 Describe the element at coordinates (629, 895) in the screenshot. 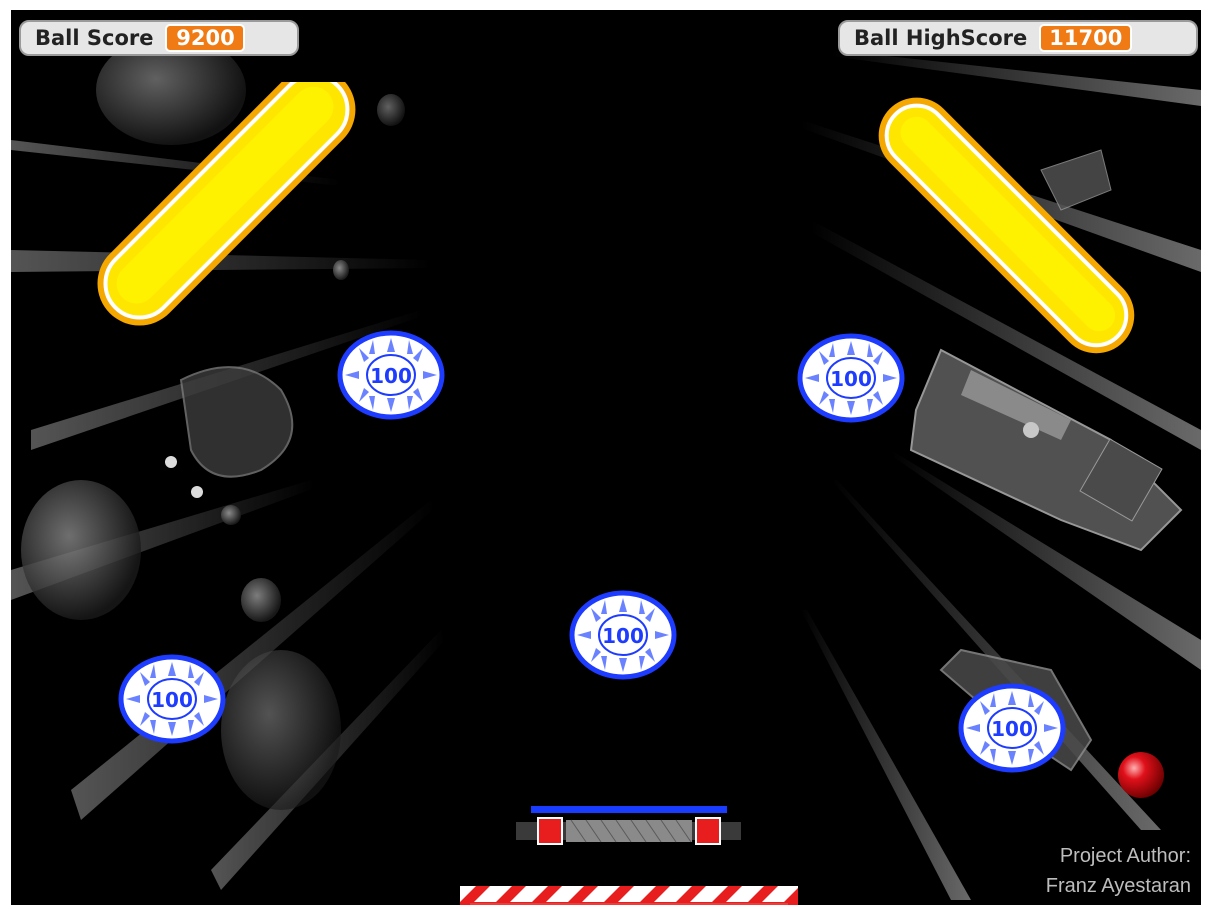

I see `launcher-bar` at that location.